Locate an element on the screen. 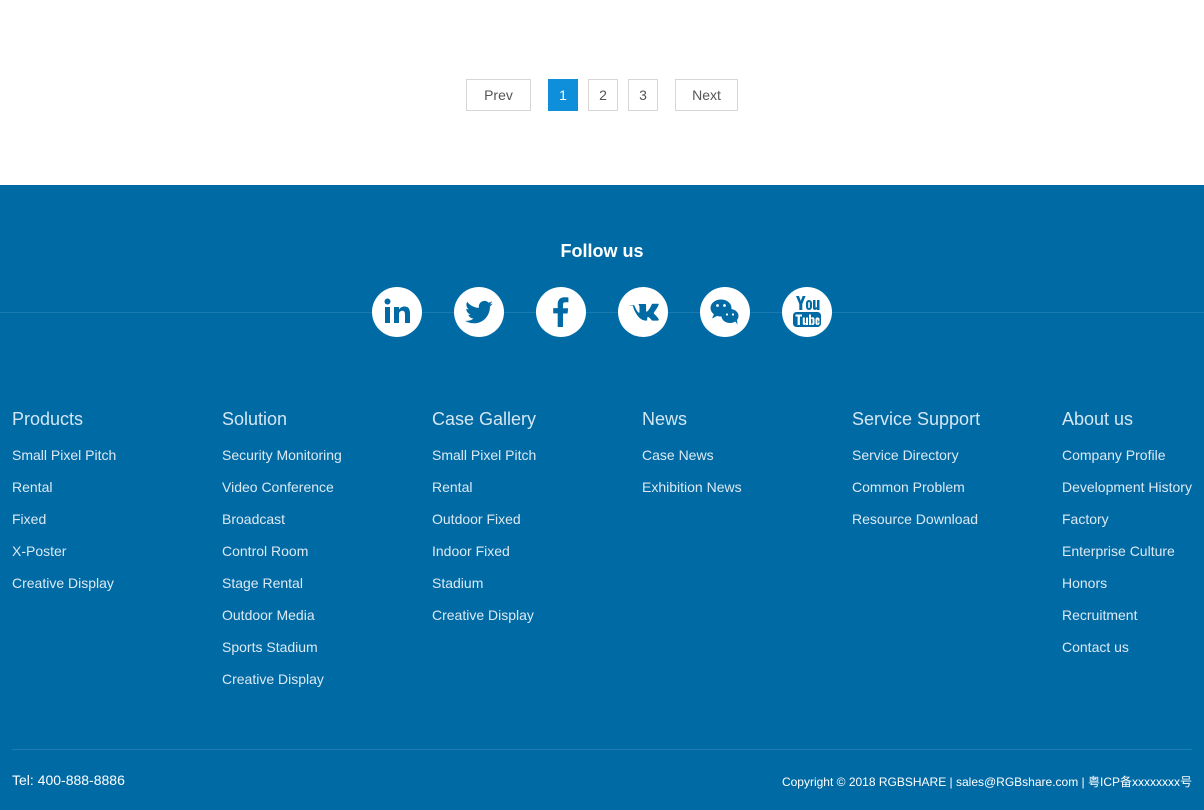  footer-link: Stadium is located at coordinates (532, 589).